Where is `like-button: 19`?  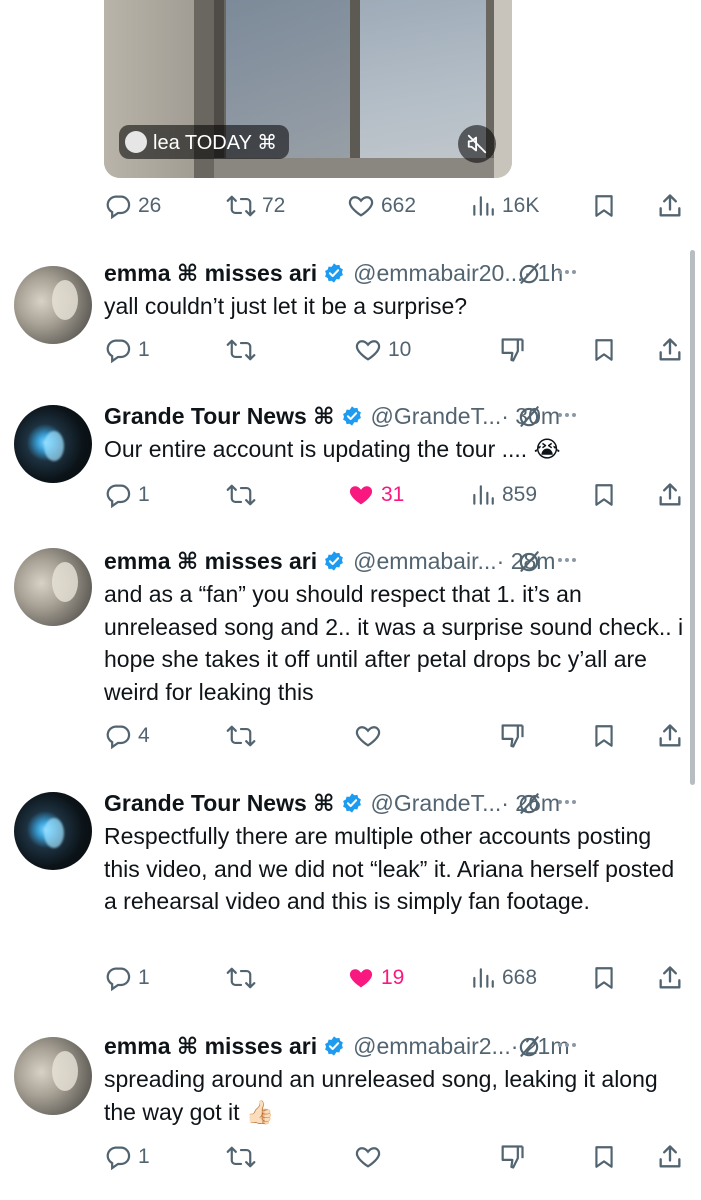 like-button: 19 is located at coordinates (375, 978).